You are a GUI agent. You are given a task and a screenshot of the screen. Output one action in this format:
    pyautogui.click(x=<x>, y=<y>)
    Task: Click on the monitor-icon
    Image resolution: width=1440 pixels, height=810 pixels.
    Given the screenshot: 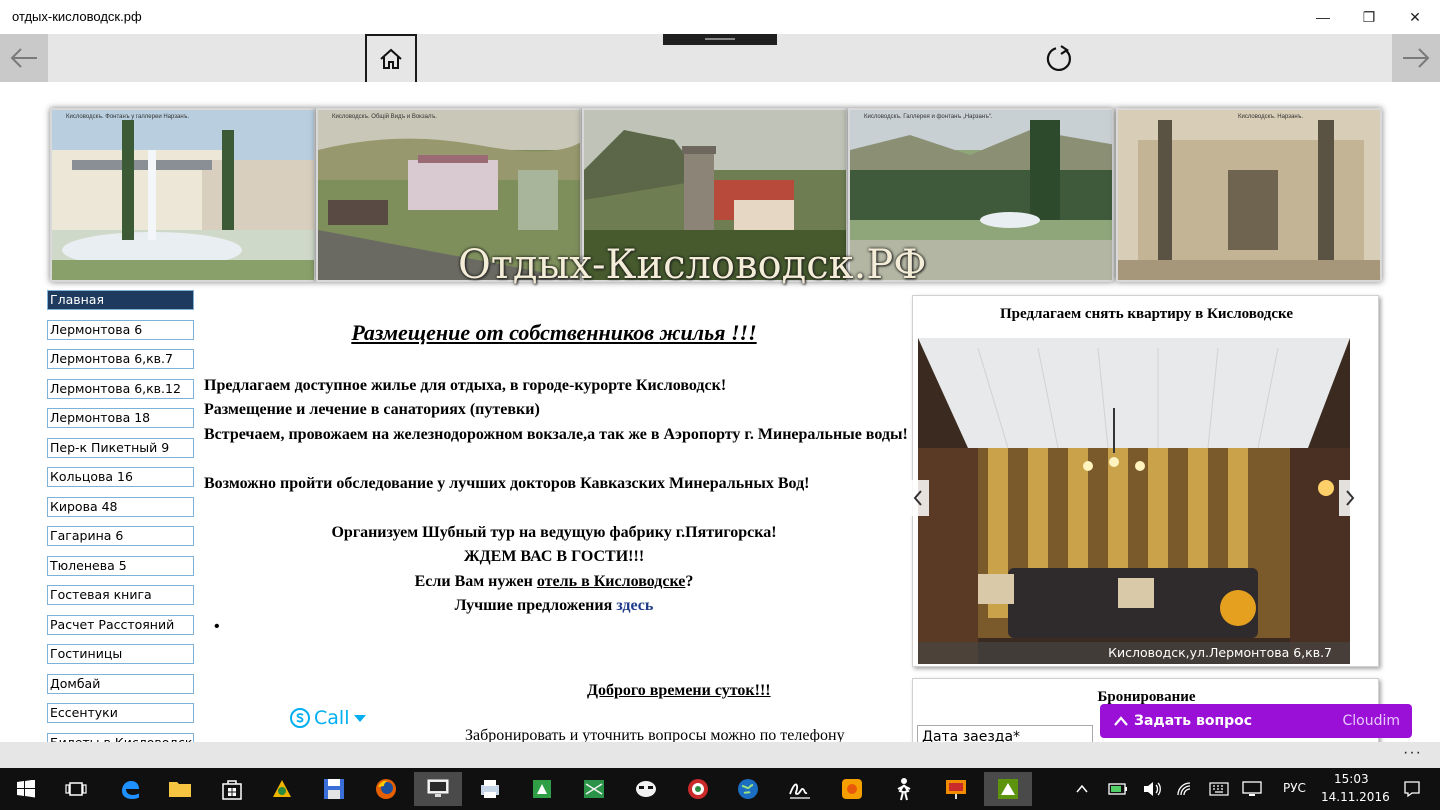 What is the action you would take?
    pyautogui.click(x=438, y=789)
    